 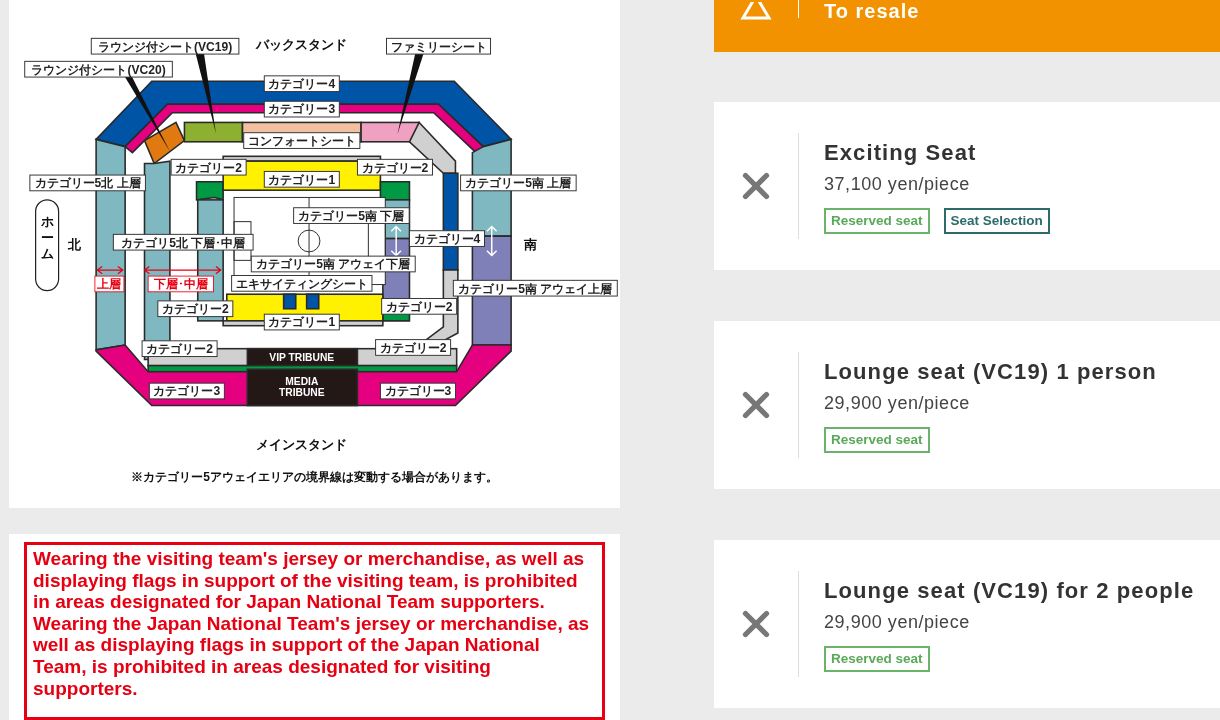 What do you see at coordinates (180, 284) in the screenshot?
I see `tier-label: 下層･中層` at bounding box center [180, 284].